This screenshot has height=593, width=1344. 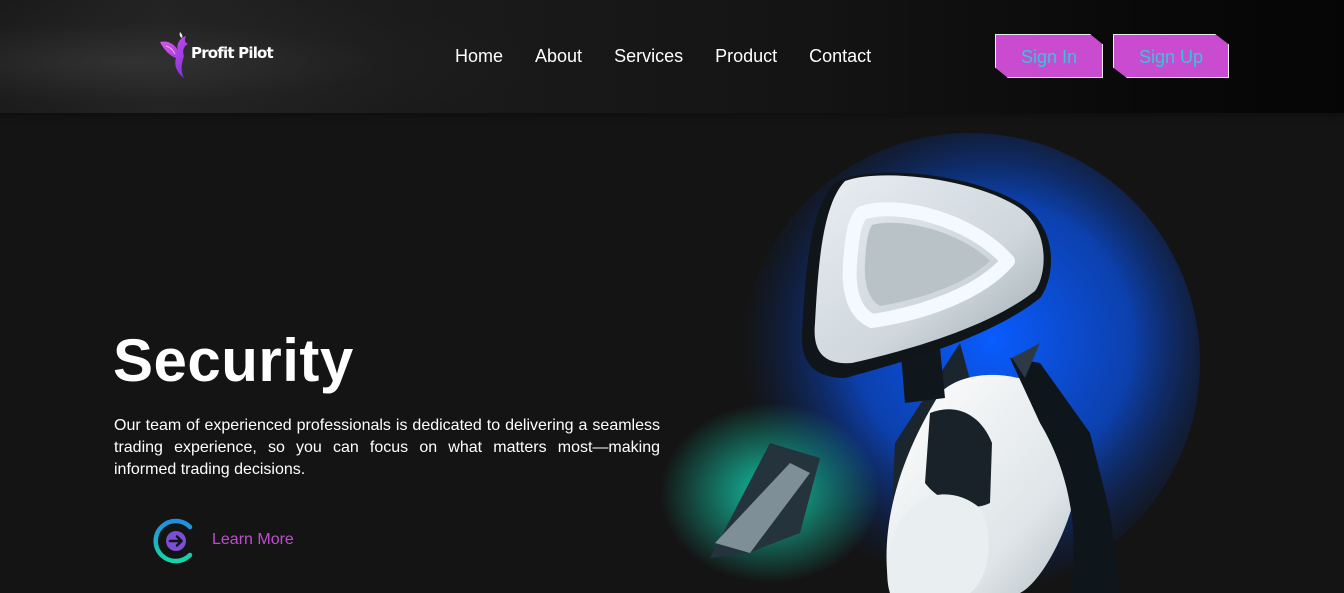 What do you see at coordinates (1171, 56) in the screenshot?
I see `sign-up-button: Sign Up` at bounding box center [1171, 56].